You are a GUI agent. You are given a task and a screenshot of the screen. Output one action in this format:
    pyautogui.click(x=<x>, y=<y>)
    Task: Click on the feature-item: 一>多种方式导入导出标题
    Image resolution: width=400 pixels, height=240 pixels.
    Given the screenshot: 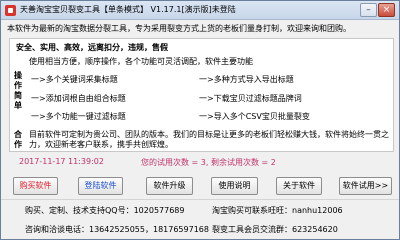 What is the action you would take?
    pyautogui.click(x=246, y=79)
    